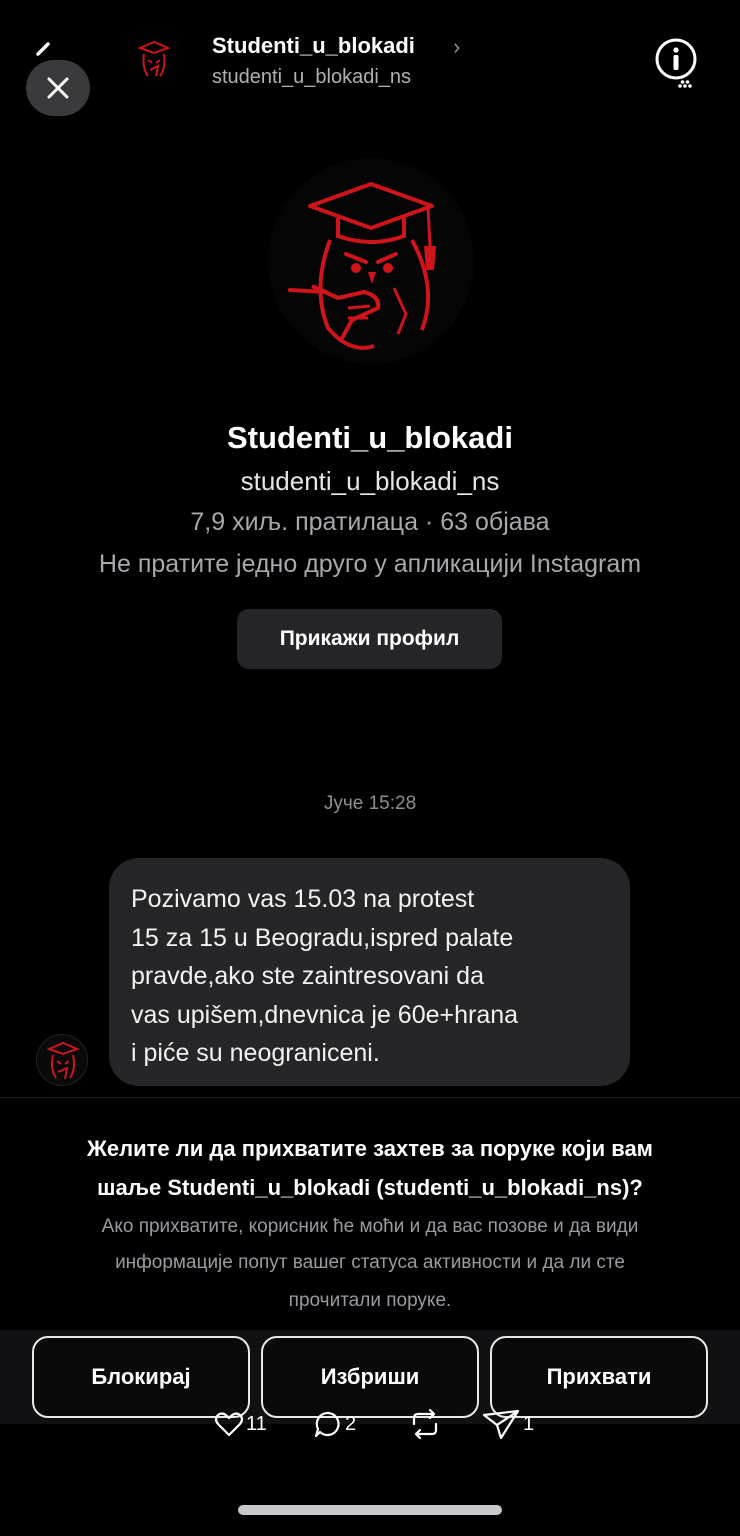 The width and height of the screenshot is (740, 1536). What do you see at coordinates (370, 803) in the screenshot?
I see `message-timestamp: Јуче 15:28` at bounding box center [370, 803].